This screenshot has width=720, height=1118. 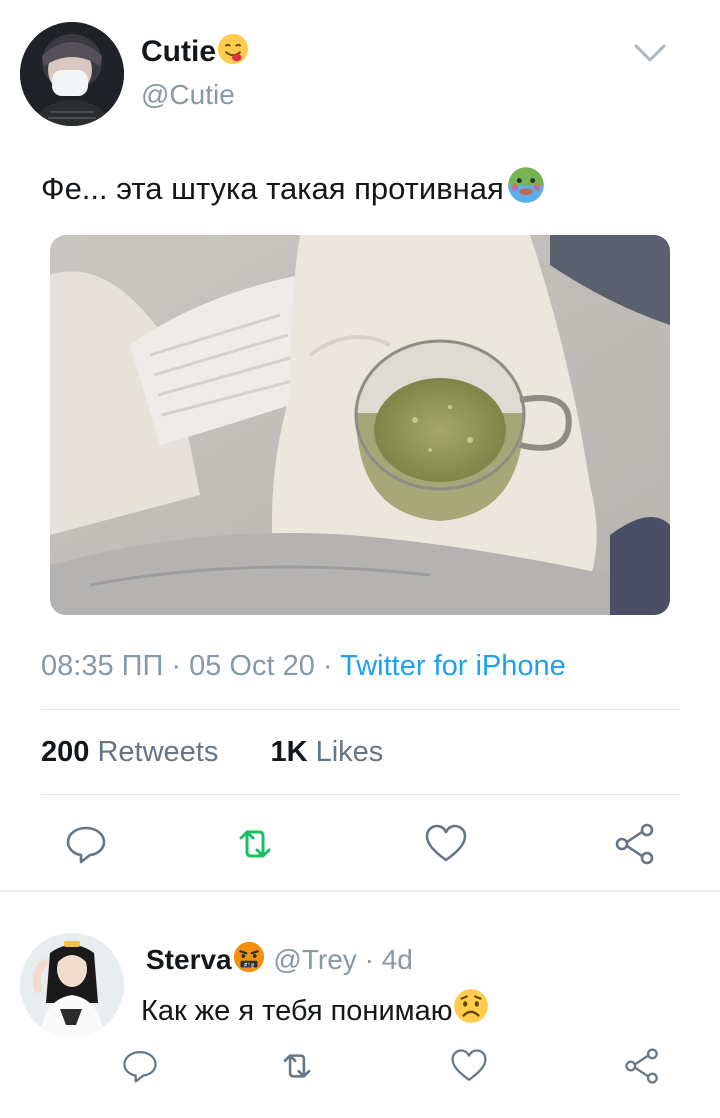 I want to click on tweet-text: Фе... эта штука такая противная, so click(x=293, y=186).